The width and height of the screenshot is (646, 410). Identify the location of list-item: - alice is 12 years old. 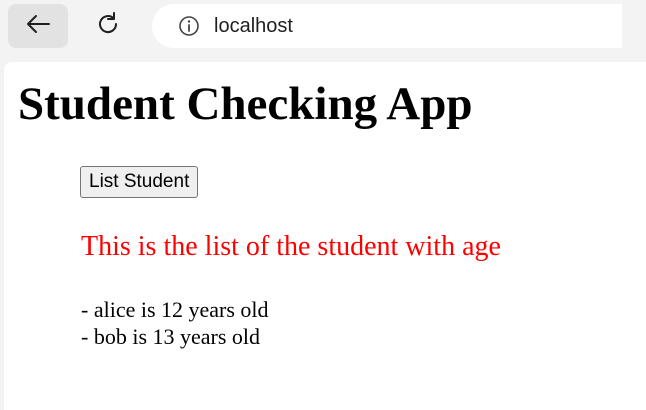
(175, 309).